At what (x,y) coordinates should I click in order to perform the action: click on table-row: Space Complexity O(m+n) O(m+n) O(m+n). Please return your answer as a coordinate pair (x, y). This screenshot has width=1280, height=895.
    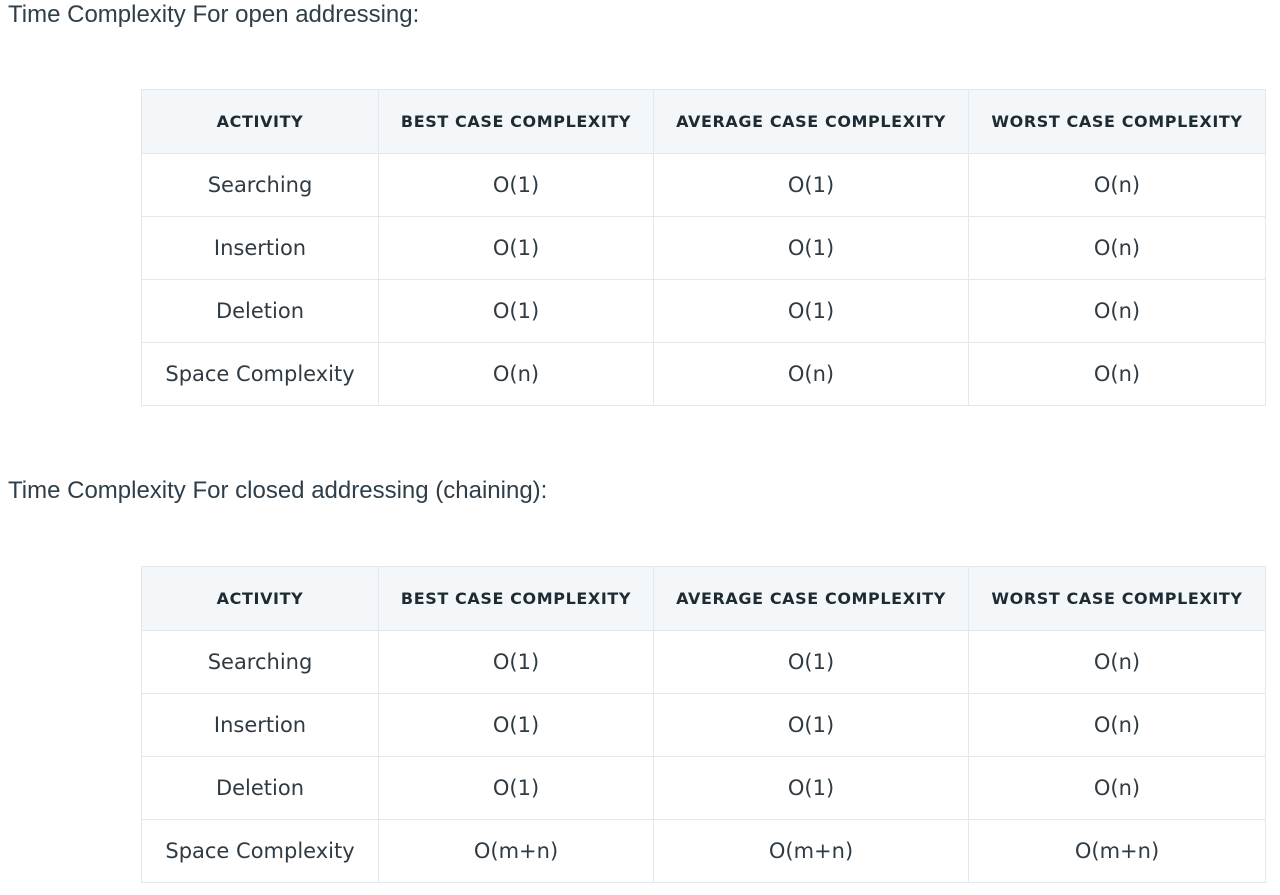
    Looking at the image, I should click on (703, 851).